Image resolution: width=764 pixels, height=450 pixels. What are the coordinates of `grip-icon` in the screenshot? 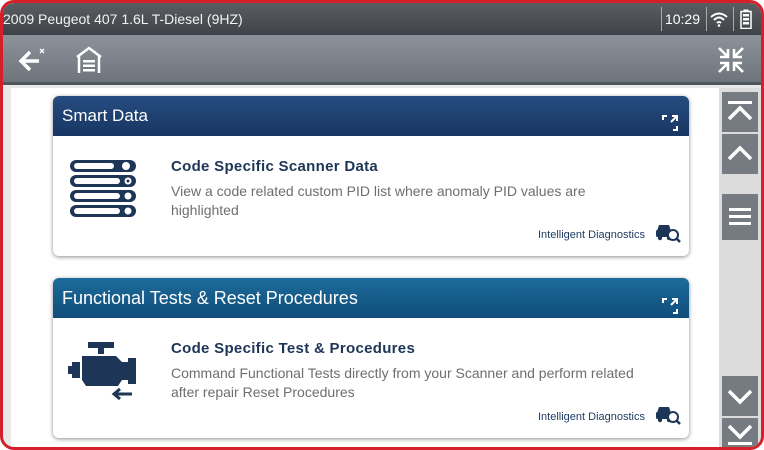 It's located at (740, 216).